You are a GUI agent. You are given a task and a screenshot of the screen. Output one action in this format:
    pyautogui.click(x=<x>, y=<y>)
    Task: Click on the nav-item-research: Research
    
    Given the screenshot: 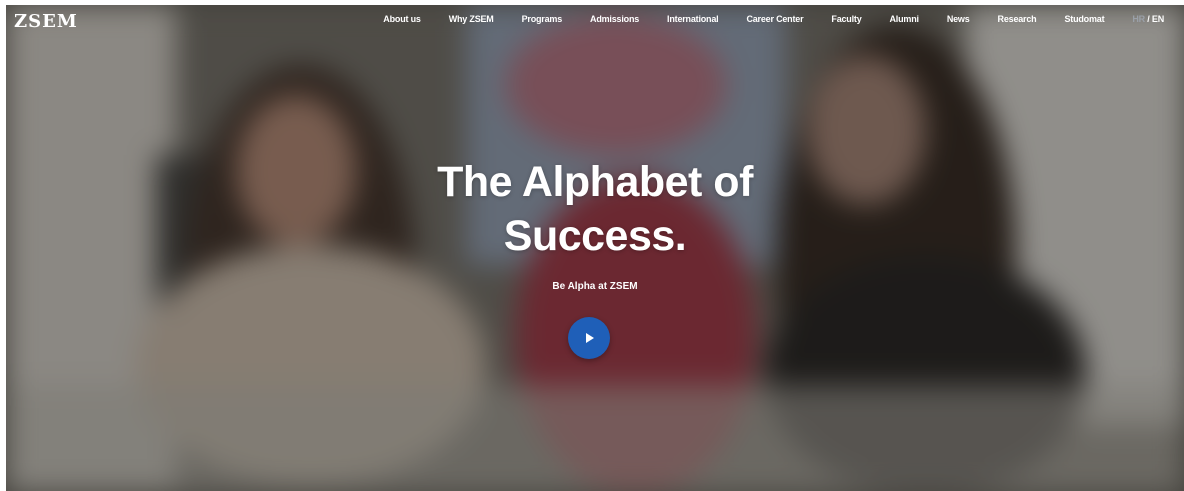 What is the action you would take?
    pyautogui.click(x=1017, y=19)
    